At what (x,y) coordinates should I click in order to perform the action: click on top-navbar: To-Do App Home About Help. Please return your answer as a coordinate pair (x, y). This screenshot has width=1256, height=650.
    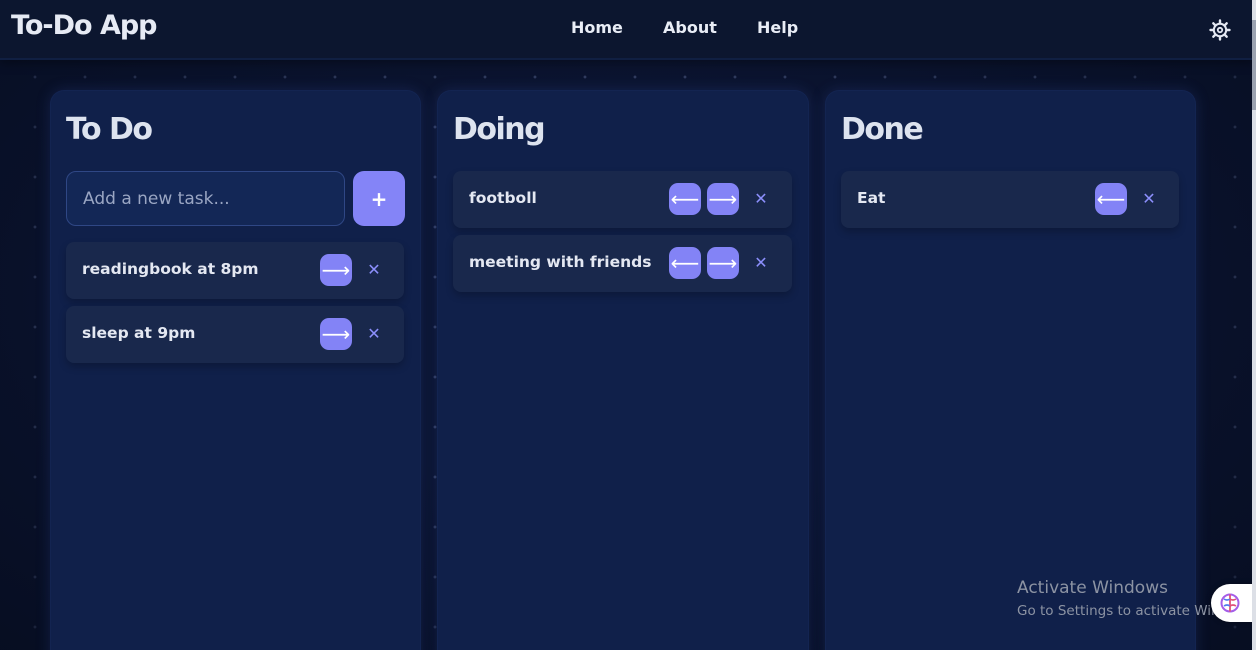
    Looking at the image, I should click on (628, 30).